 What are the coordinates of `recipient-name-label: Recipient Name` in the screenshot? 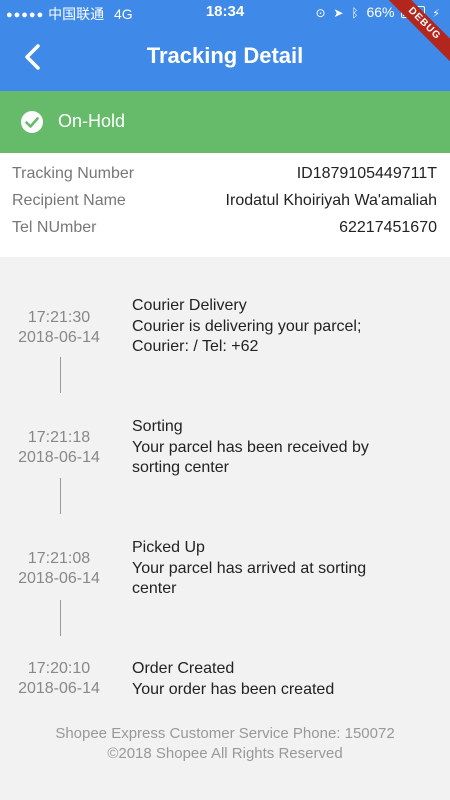 It's located at (69, 200).